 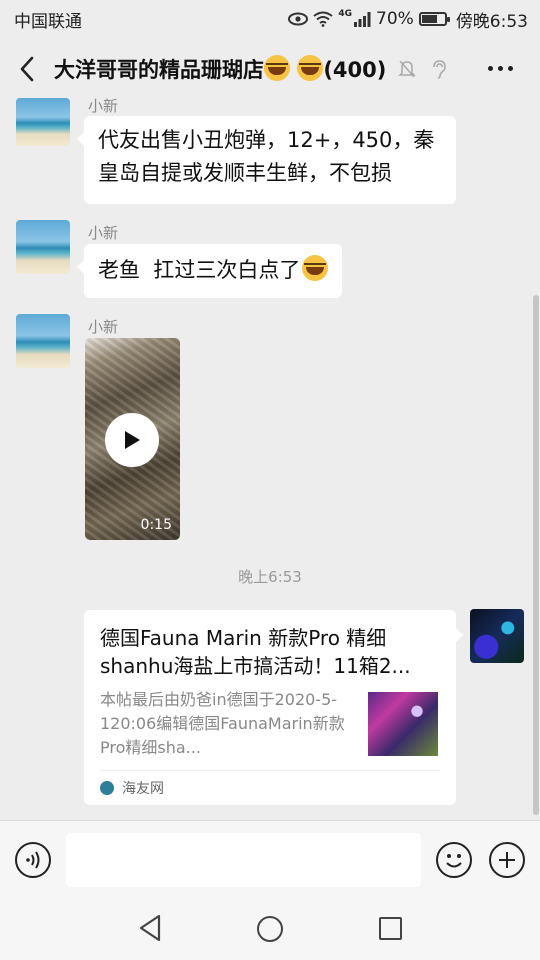 What do you see at coordinates (439, 69) in the screenshot?
I see `ear-icon` at bounding box center [439, 69].